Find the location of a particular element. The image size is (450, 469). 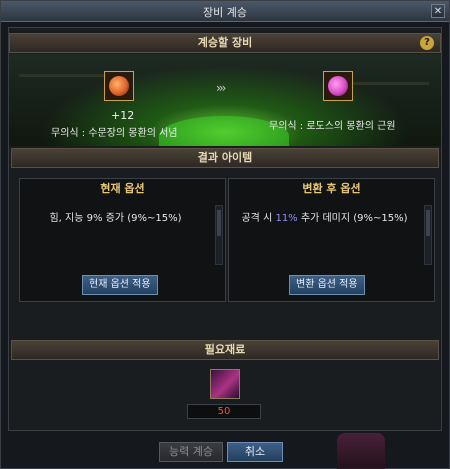

amulet-icon is located at coordinates (338, 86).